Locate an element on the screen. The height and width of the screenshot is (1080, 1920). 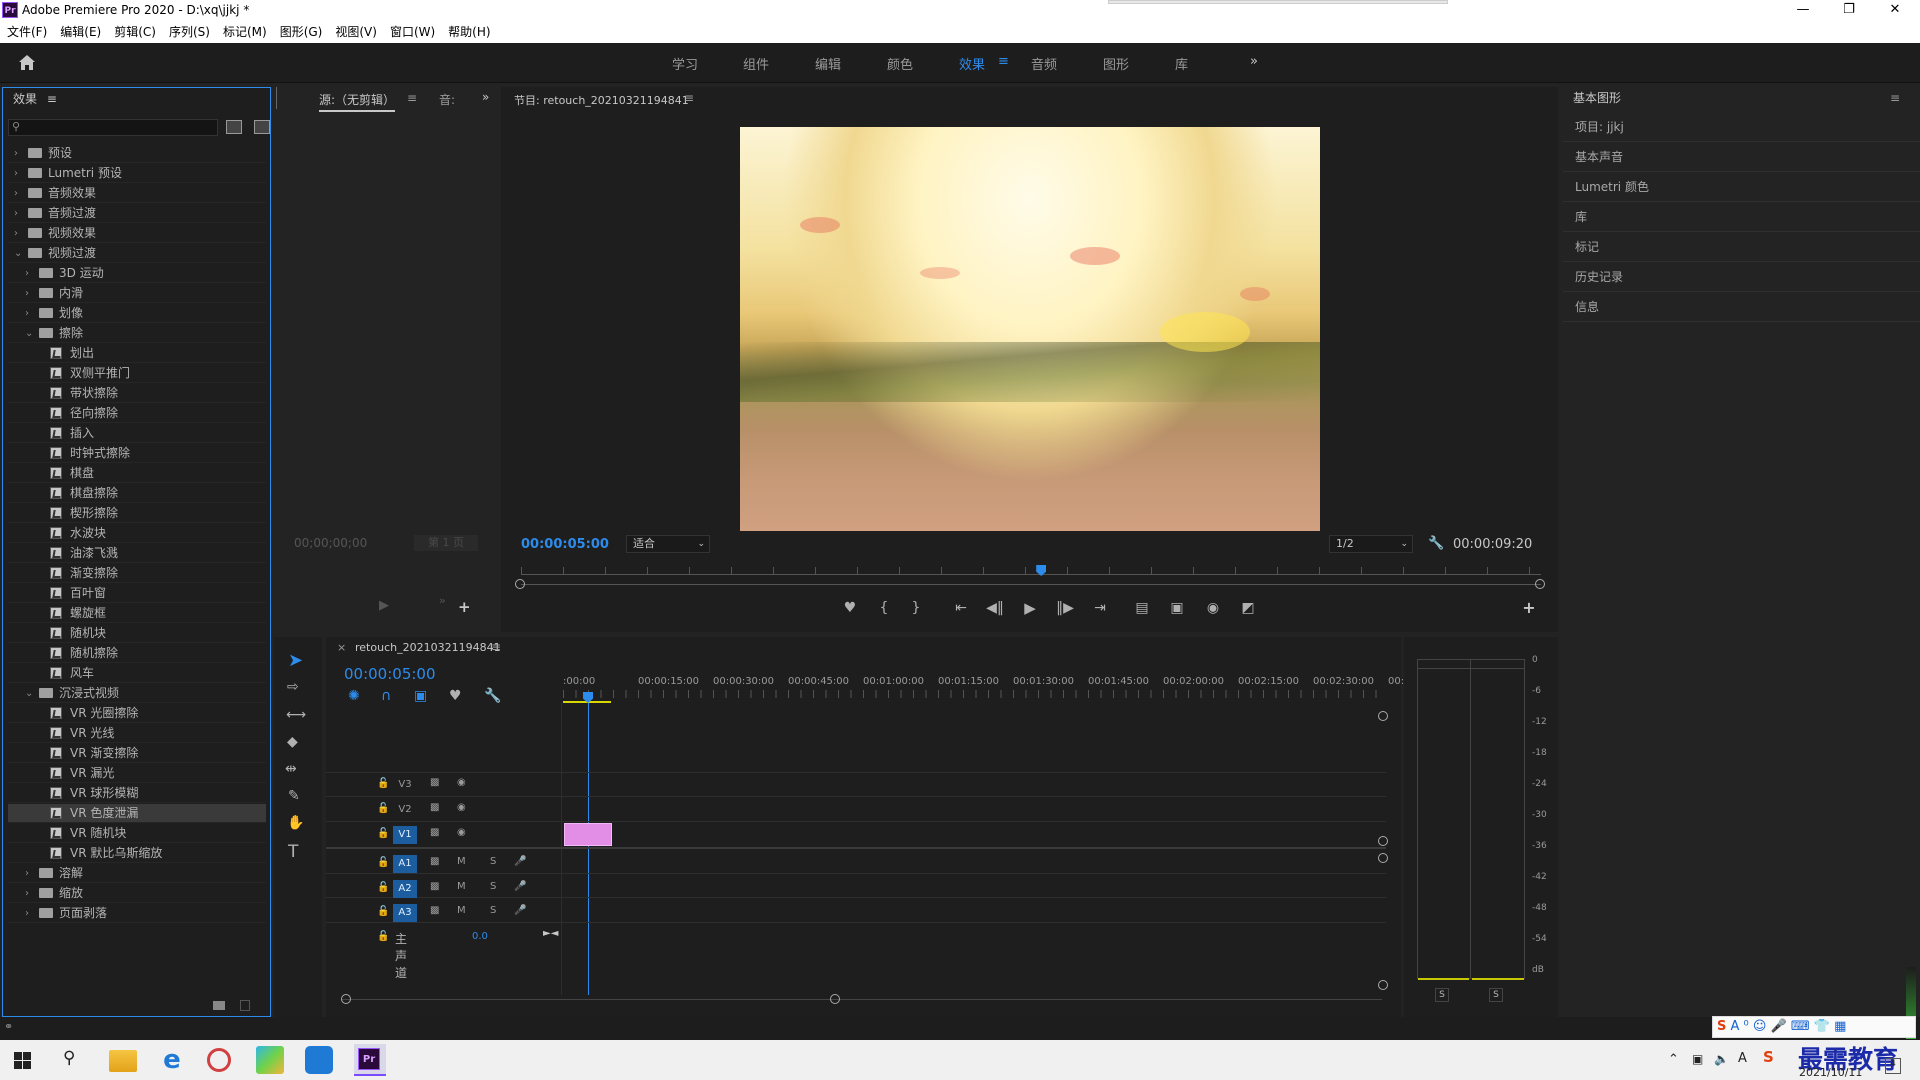
master-expand-icon: ►◄ is located at coordinates (550, 933).